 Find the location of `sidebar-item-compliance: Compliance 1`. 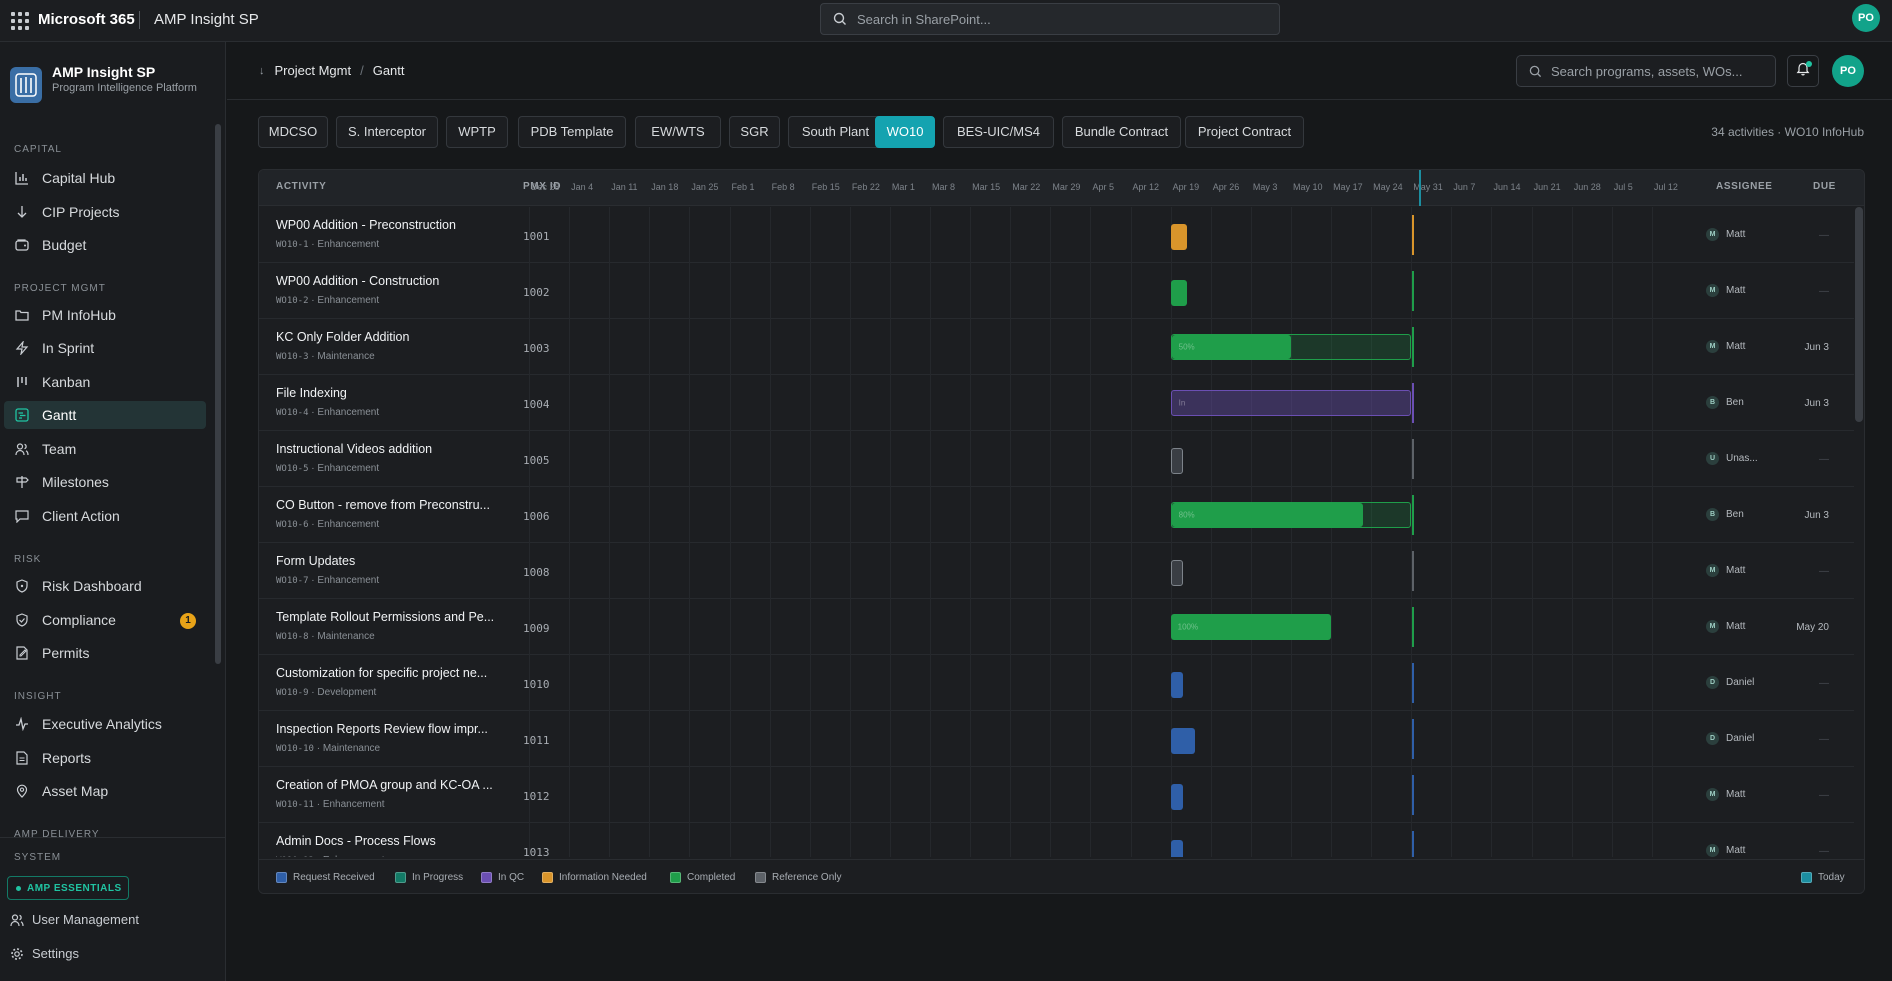

sidebar-item-compliance: Compliance 1 is located at coordinates (105, 620).